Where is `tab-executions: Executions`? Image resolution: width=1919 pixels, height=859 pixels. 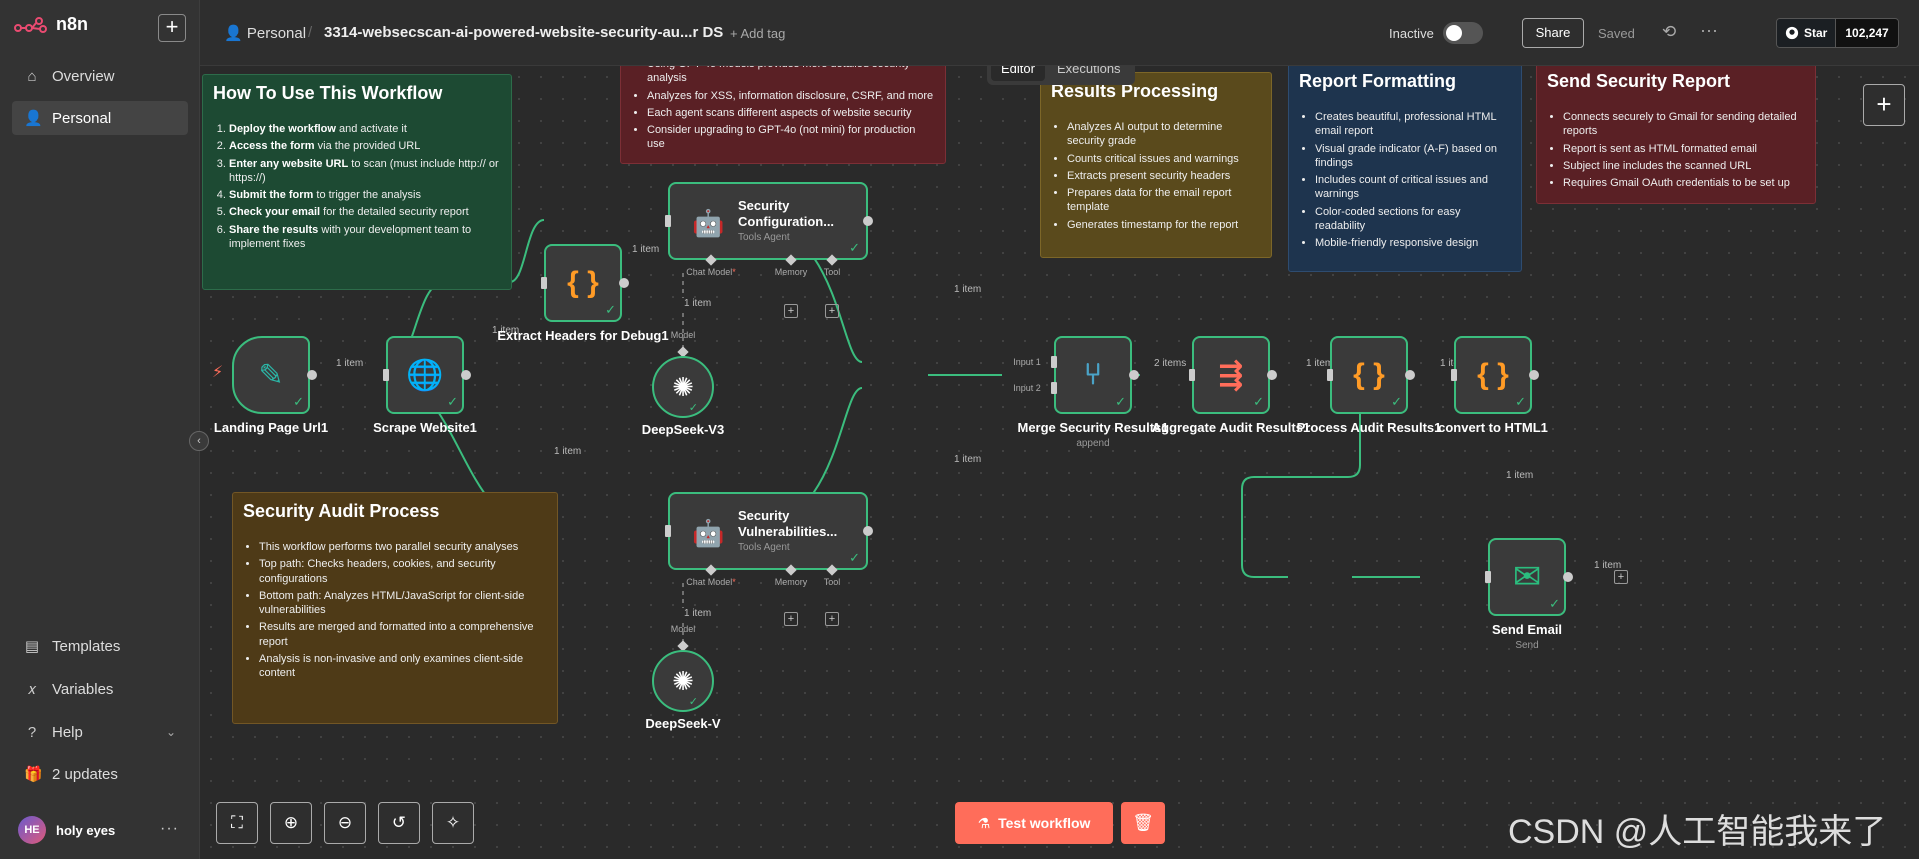
tab-executions: Executions is located at coordinates (1089, 73).